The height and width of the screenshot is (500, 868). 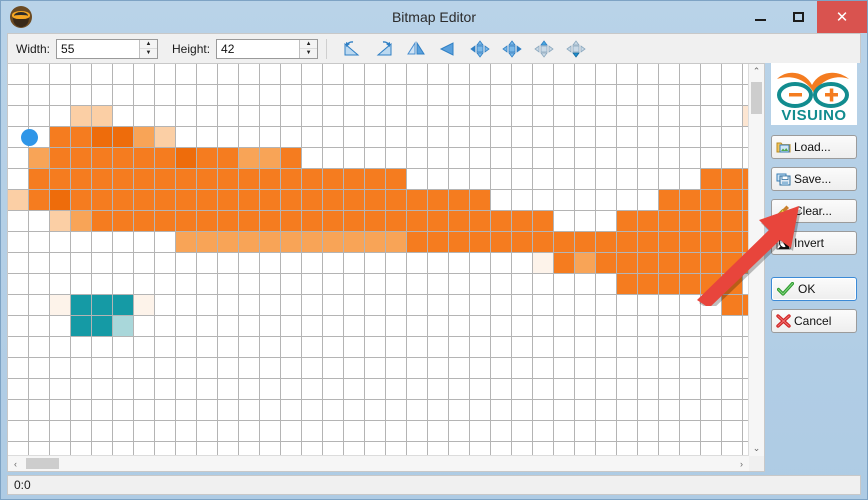 What do you see at coordinates (149, 44) in the screenshot?
I see `width-spin-up-icon: ▲` at bounding box center [149, 44].